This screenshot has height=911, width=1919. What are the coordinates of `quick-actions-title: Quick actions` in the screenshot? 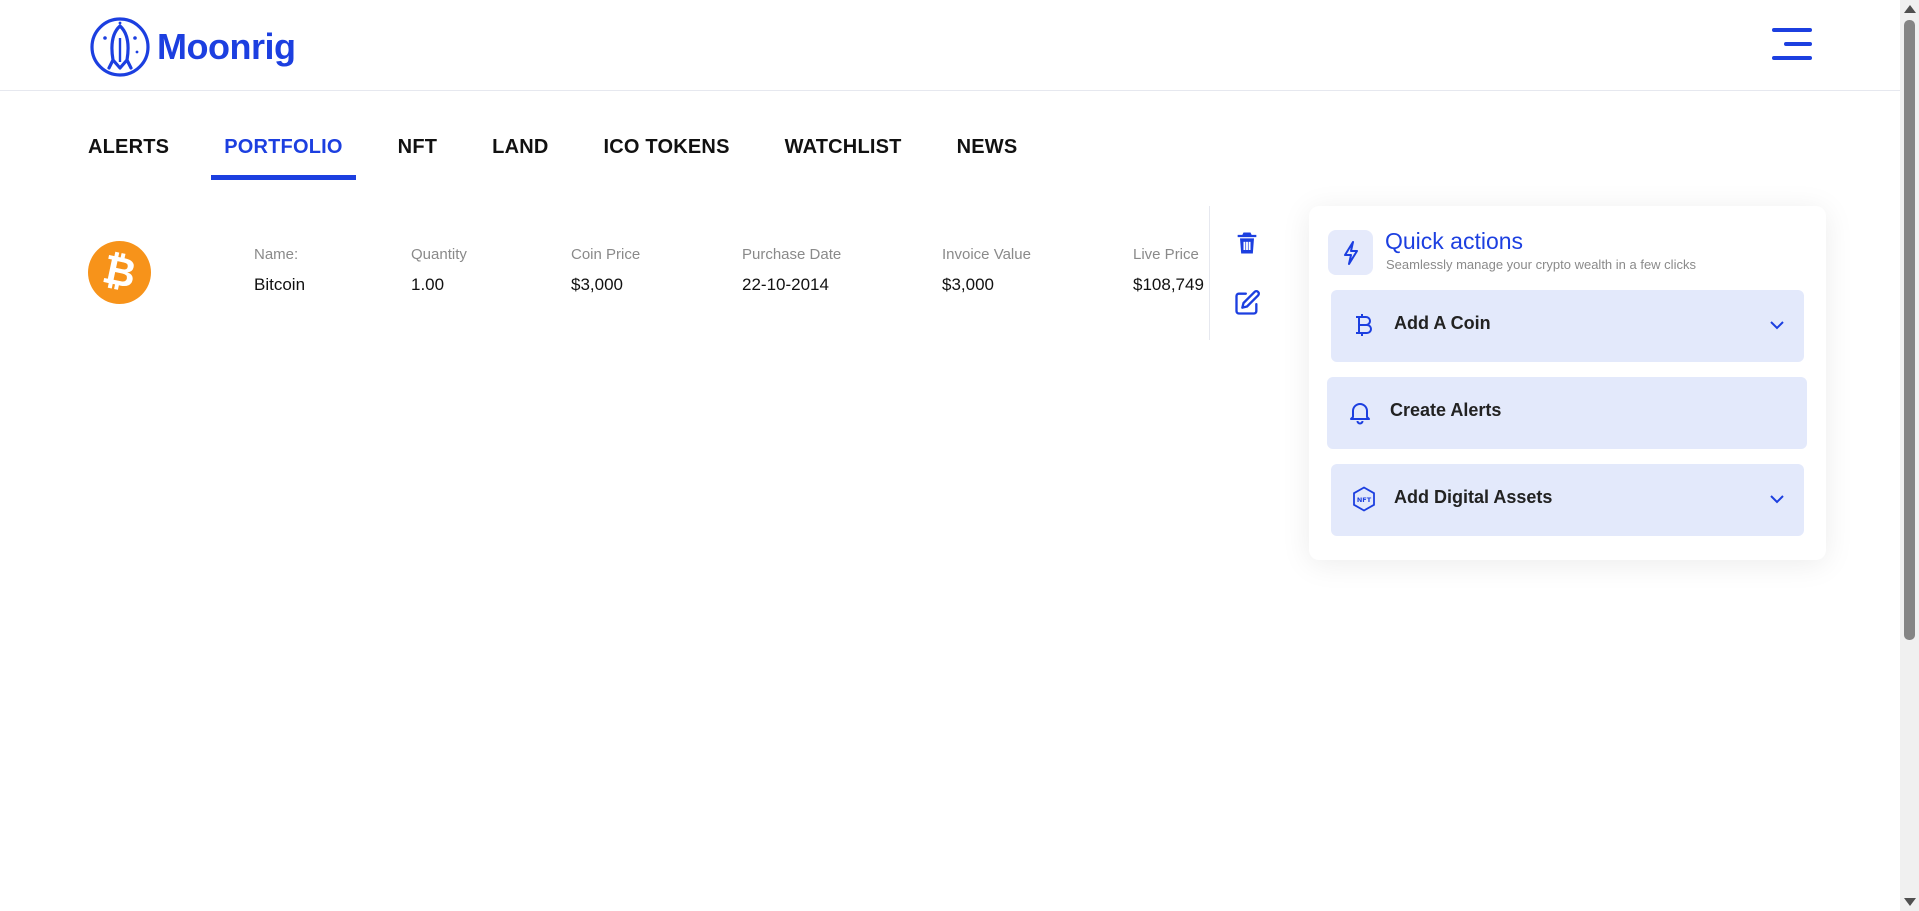 It's located at (1454, 241).